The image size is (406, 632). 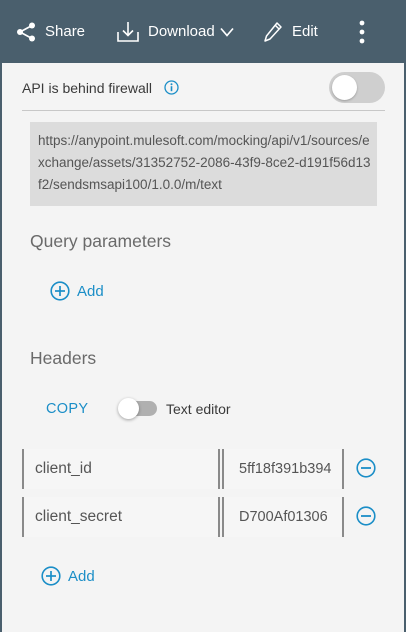 What do you see at coordinates (290, 31) in the screenshot?
I see `edit-button: Edit` at bounding box center [290, 31].